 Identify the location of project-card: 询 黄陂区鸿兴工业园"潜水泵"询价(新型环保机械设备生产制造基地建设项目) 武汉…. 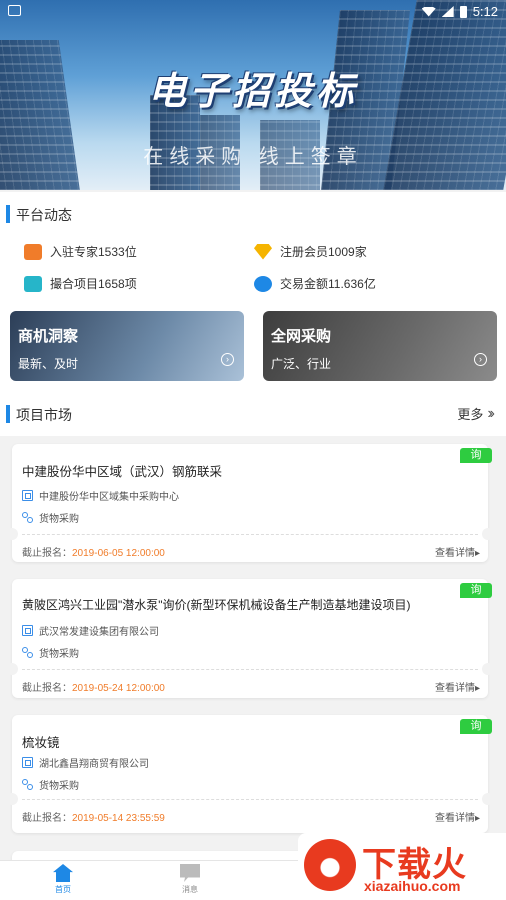
(250, 638).